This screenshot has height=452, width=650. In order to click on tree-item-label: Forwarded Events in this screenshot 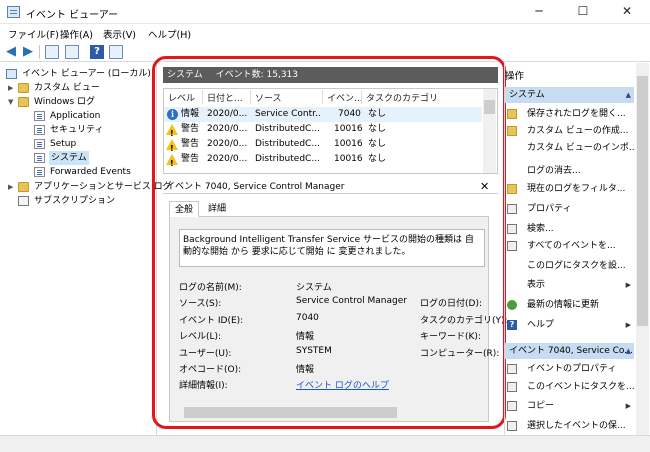, I will do `click(90, 172)`.